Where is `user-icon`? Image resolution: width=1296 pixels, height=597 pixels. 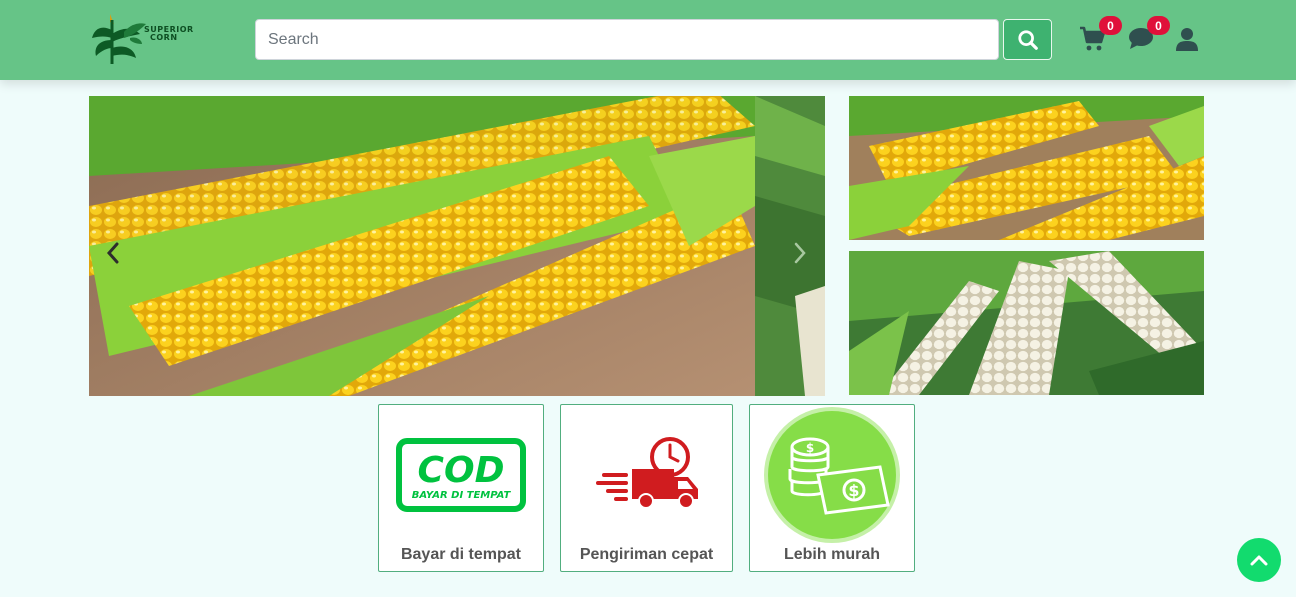 user-icon is located at coordinates (1187, 39).